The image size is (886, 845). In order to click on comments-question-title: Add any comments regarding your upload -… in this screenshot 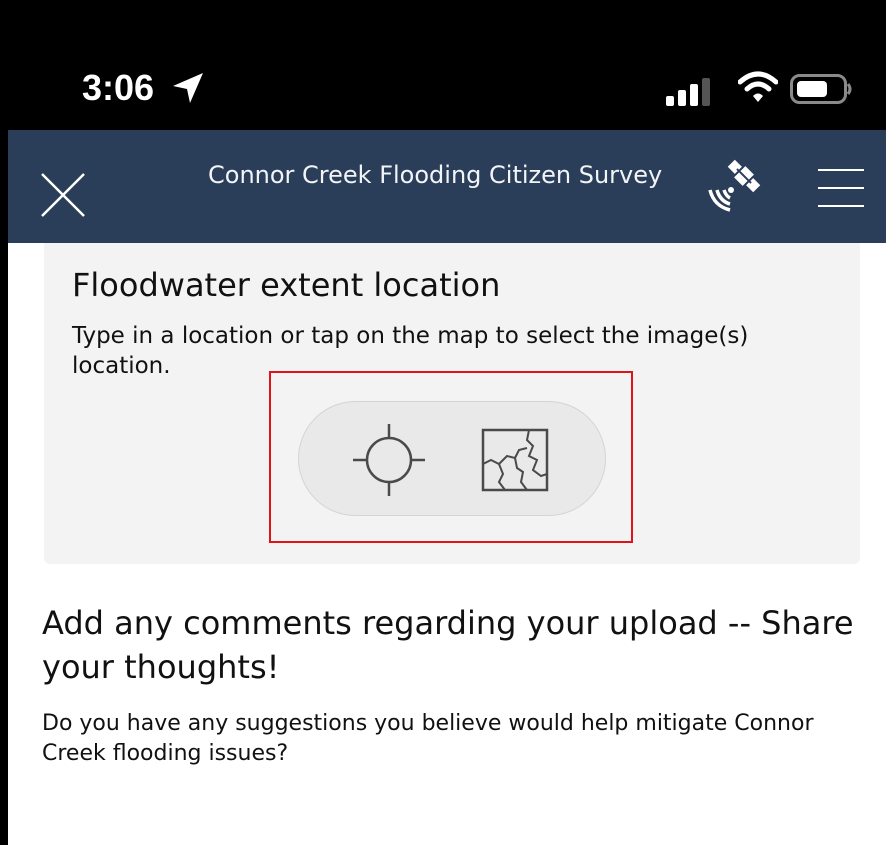, I will do `click(448, 645)`.